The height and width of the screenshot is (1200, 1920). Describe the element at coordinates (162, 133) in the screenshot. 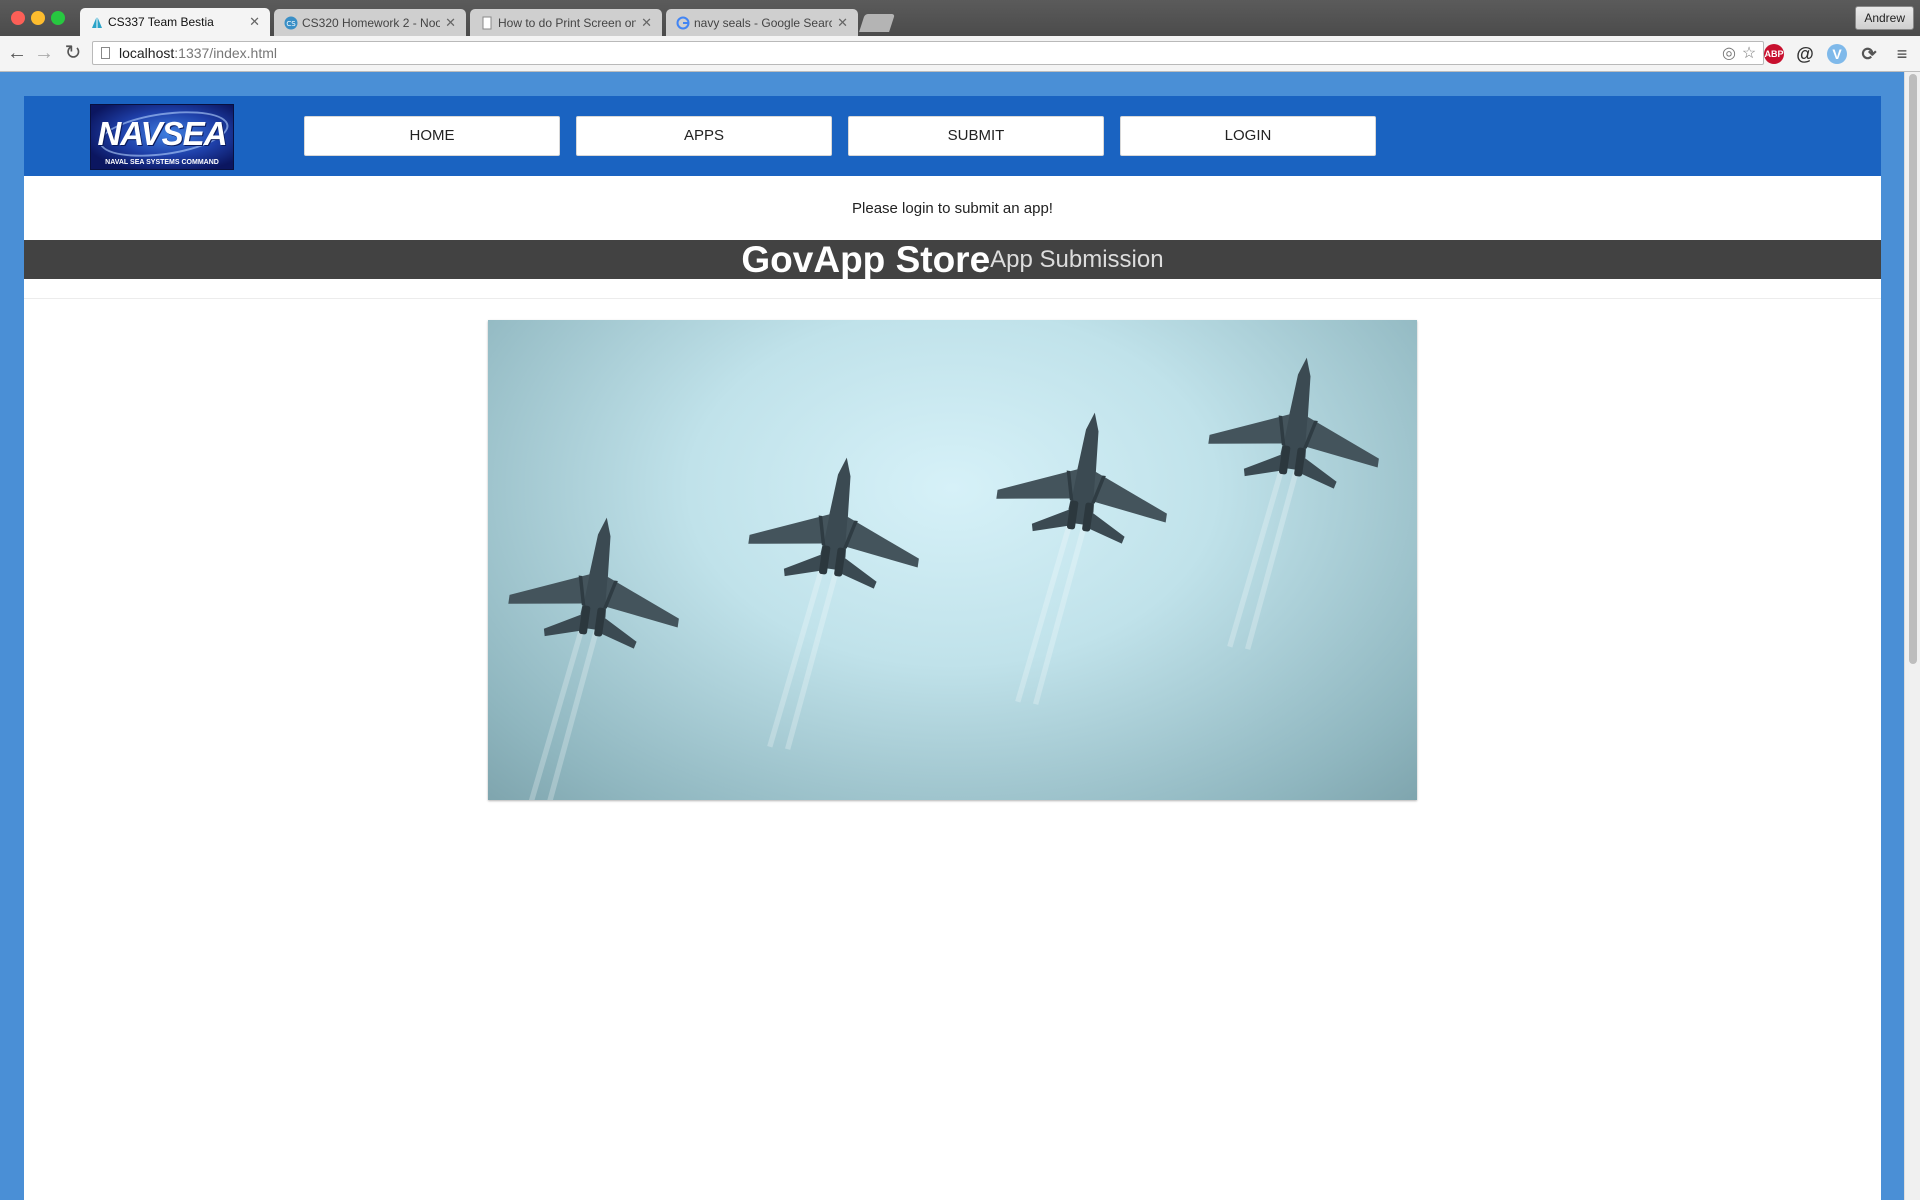

I see `logo-text: NAVSEA` at that location.